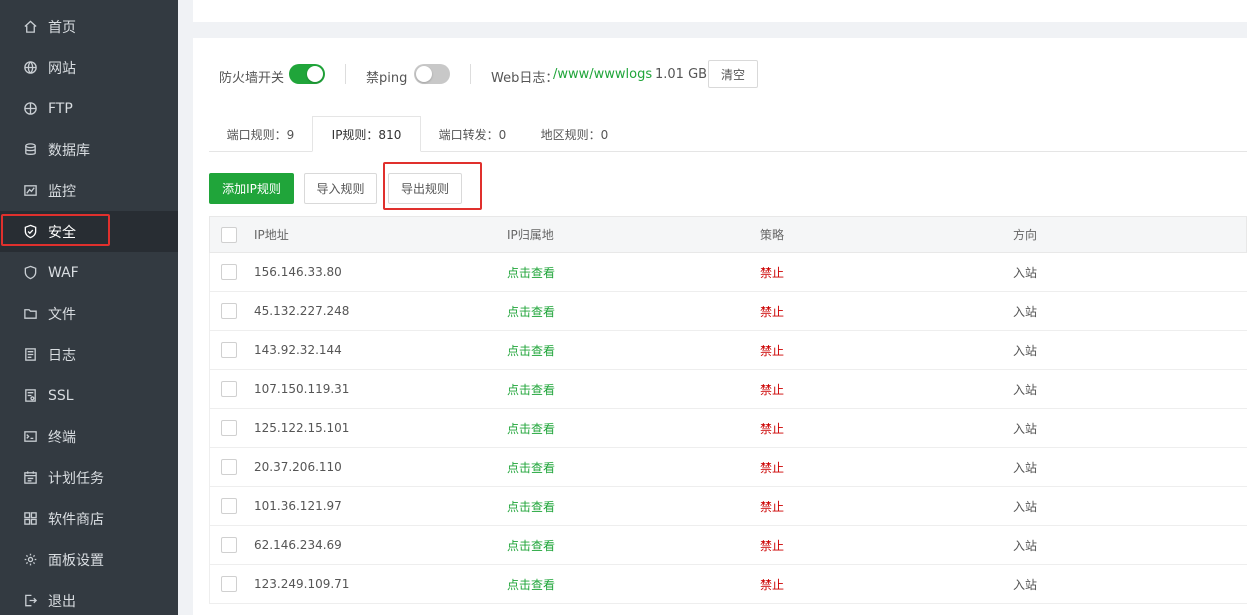 The image size is (1247, 615). Describe the element at coordinates (62, 355) in the screenshot. I see `sidebar-item-label: 日志` at that location.